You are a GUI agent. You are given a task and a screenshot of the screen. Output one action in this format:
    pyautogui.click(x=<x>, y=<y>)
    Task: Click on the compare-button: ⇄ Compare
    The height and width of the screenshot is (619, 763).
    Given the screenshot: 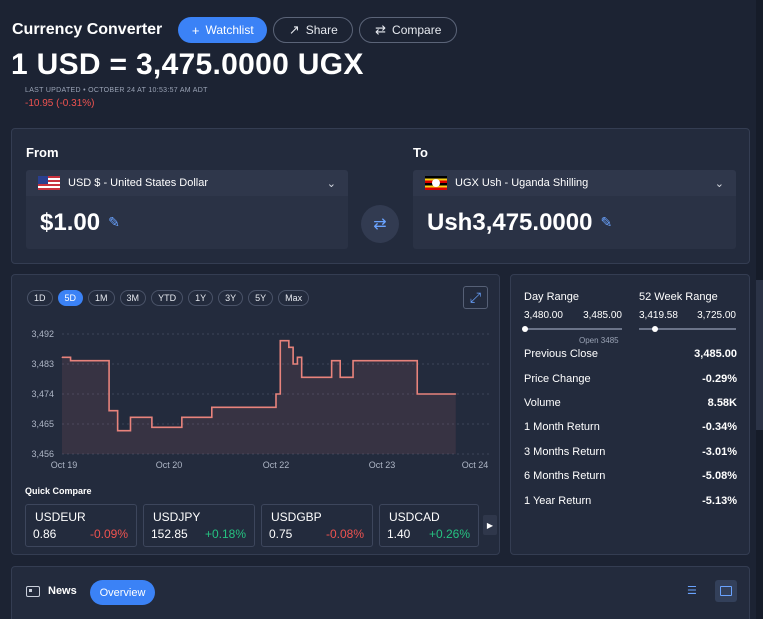 What is the action you would take?
    pyautogui.click(x=408, y=30)
    